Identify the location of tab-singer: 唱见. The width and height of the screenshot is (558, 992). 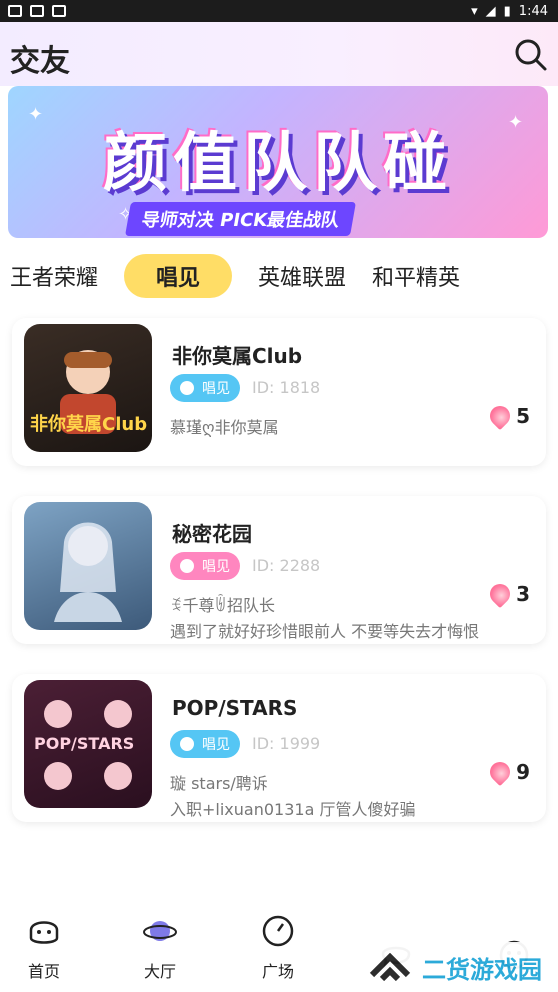
(178, 276).